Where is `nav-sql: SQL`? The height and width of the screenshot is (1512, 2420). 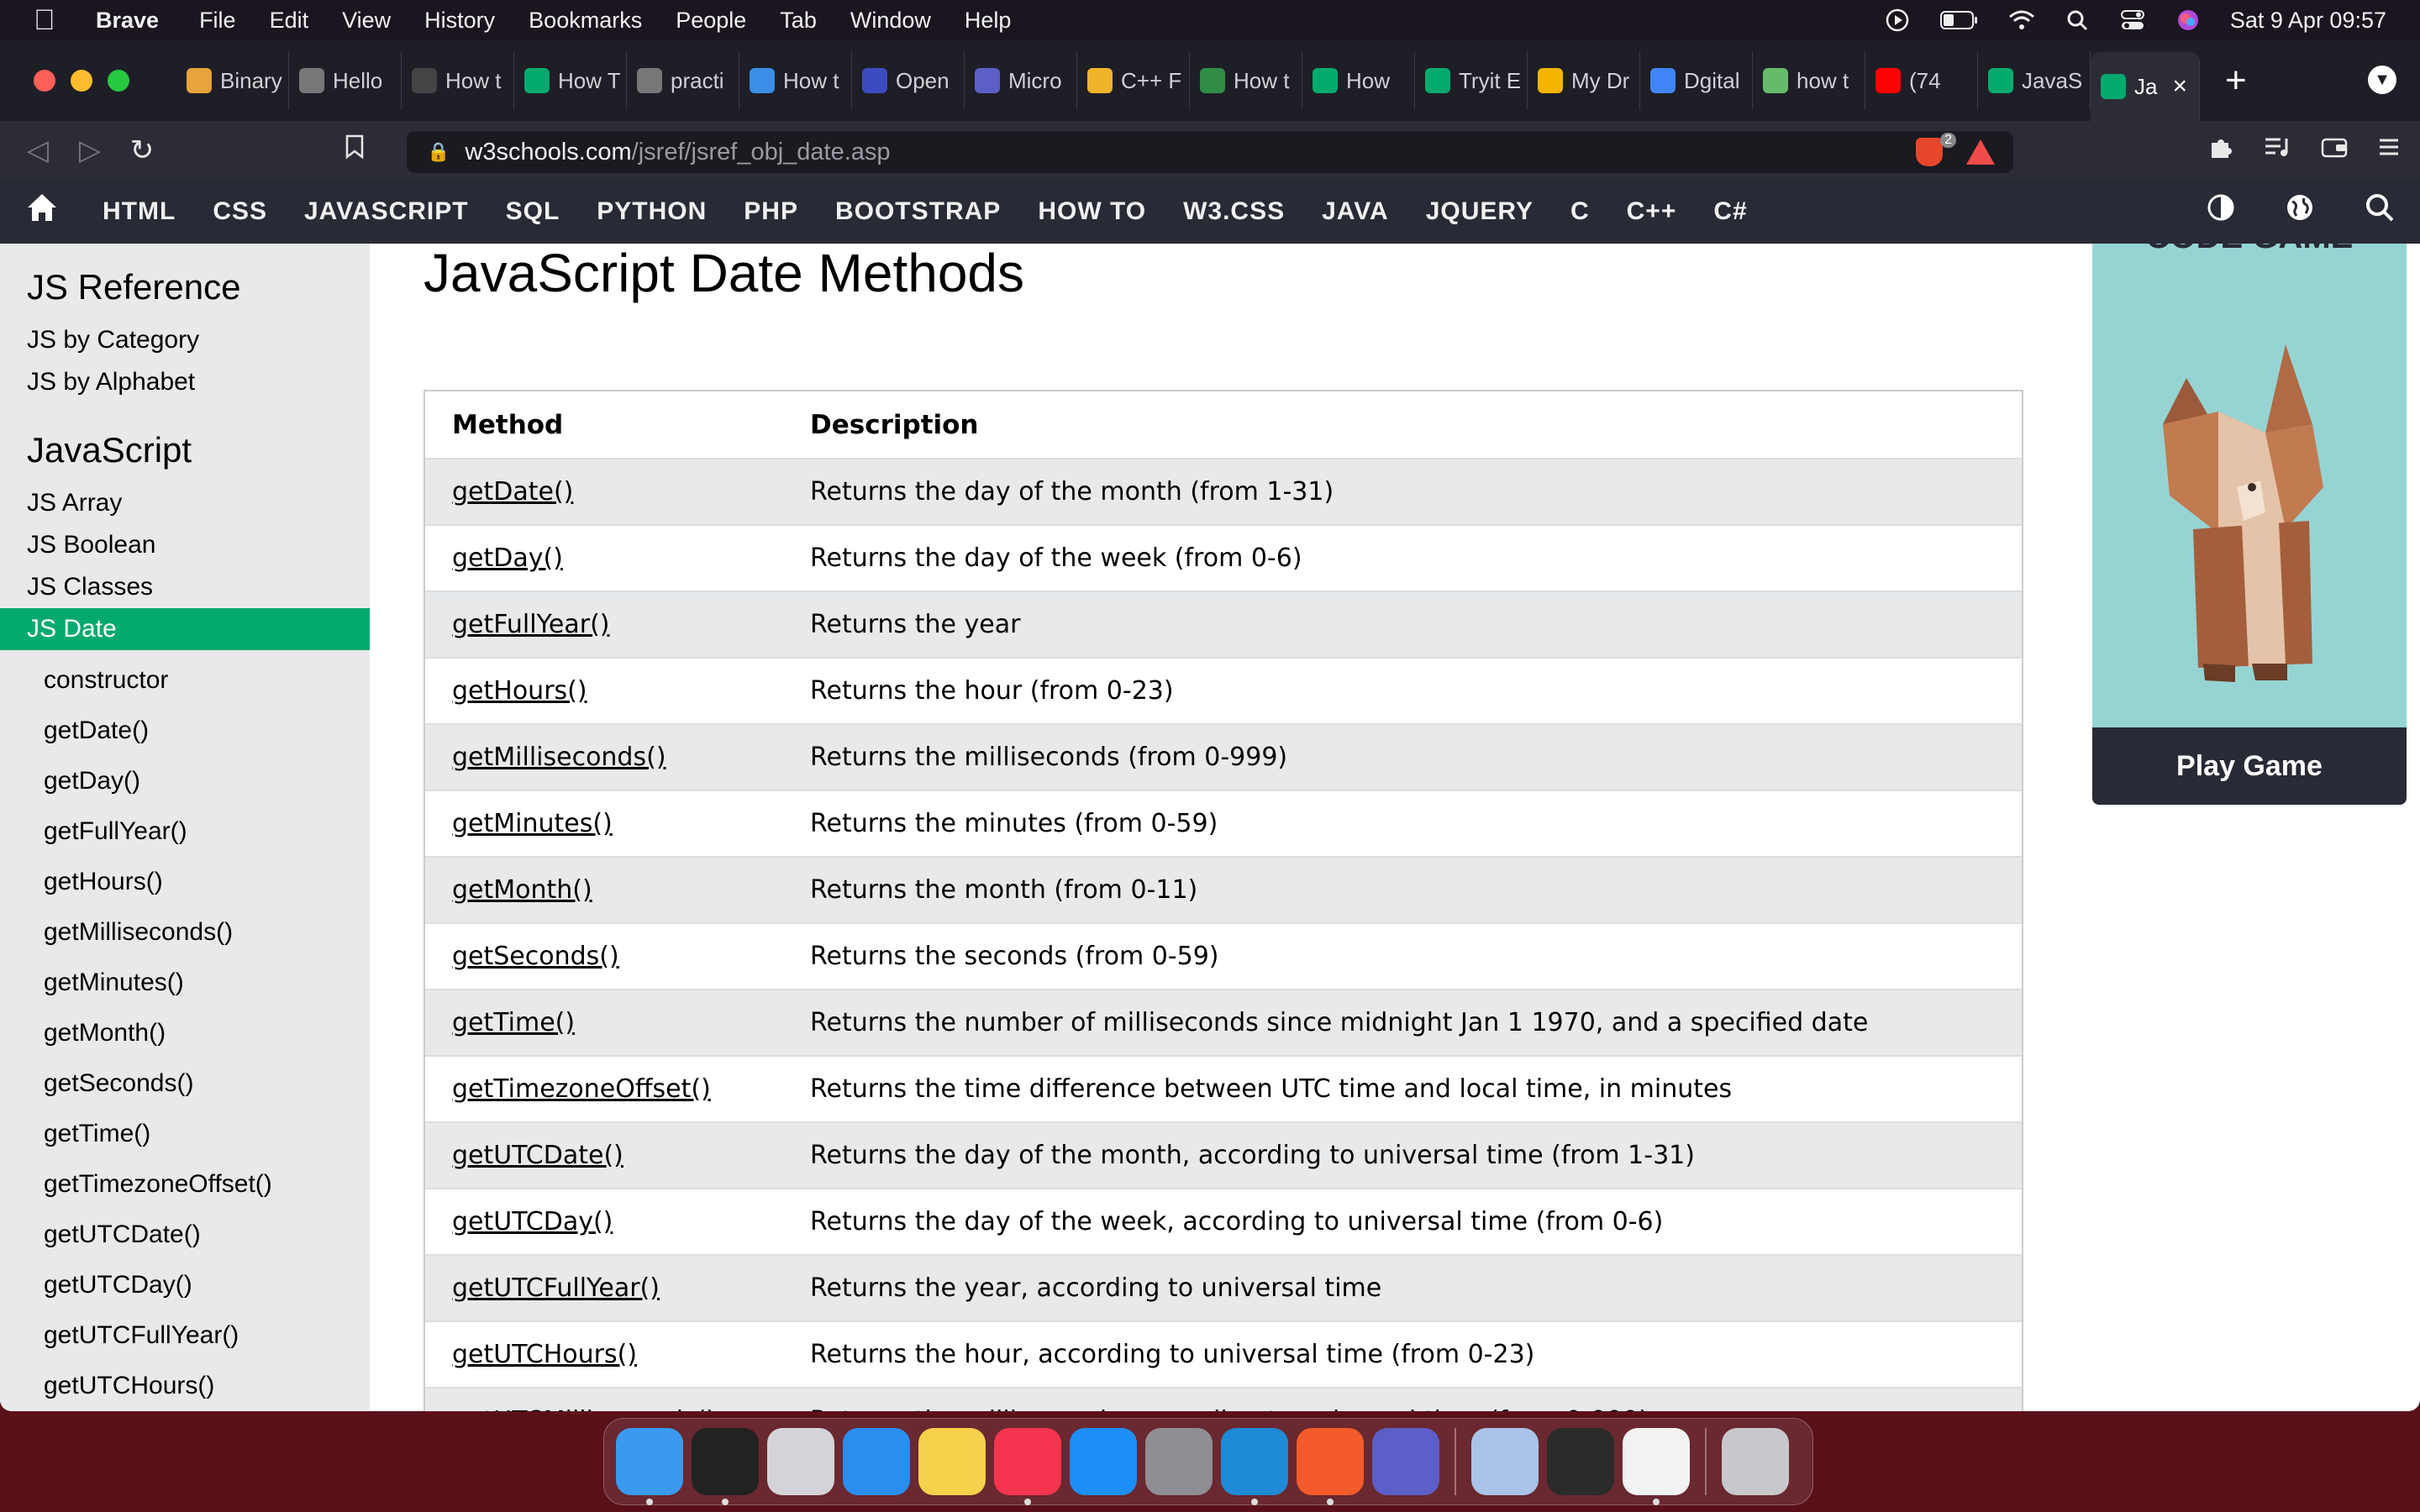 nav-sql: SQL is located at coordinates (533, 211).